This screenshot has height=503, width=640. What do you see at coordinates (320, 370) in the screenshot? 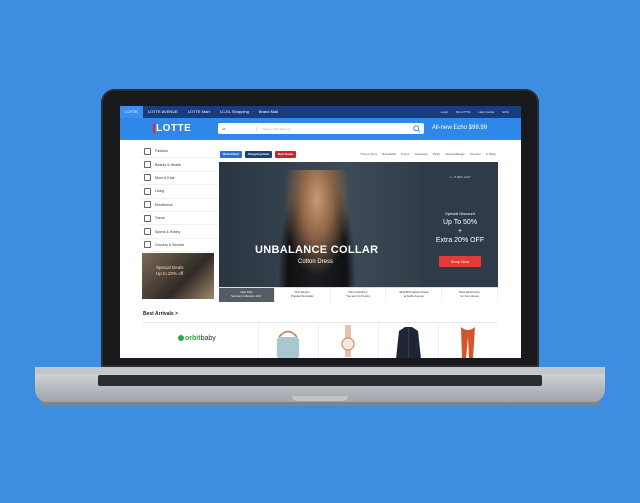
I see `laptop-base-top` at bounding box center [320, 370].